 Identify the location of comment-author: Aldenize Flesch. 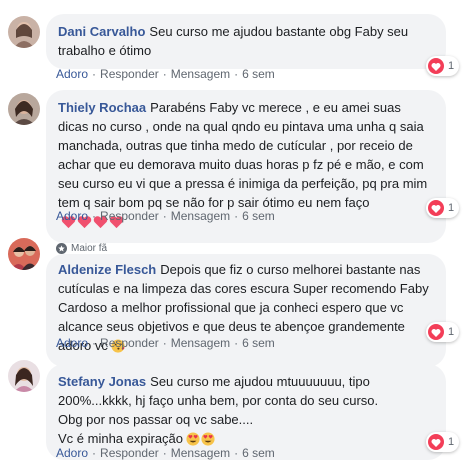
(107, 269).